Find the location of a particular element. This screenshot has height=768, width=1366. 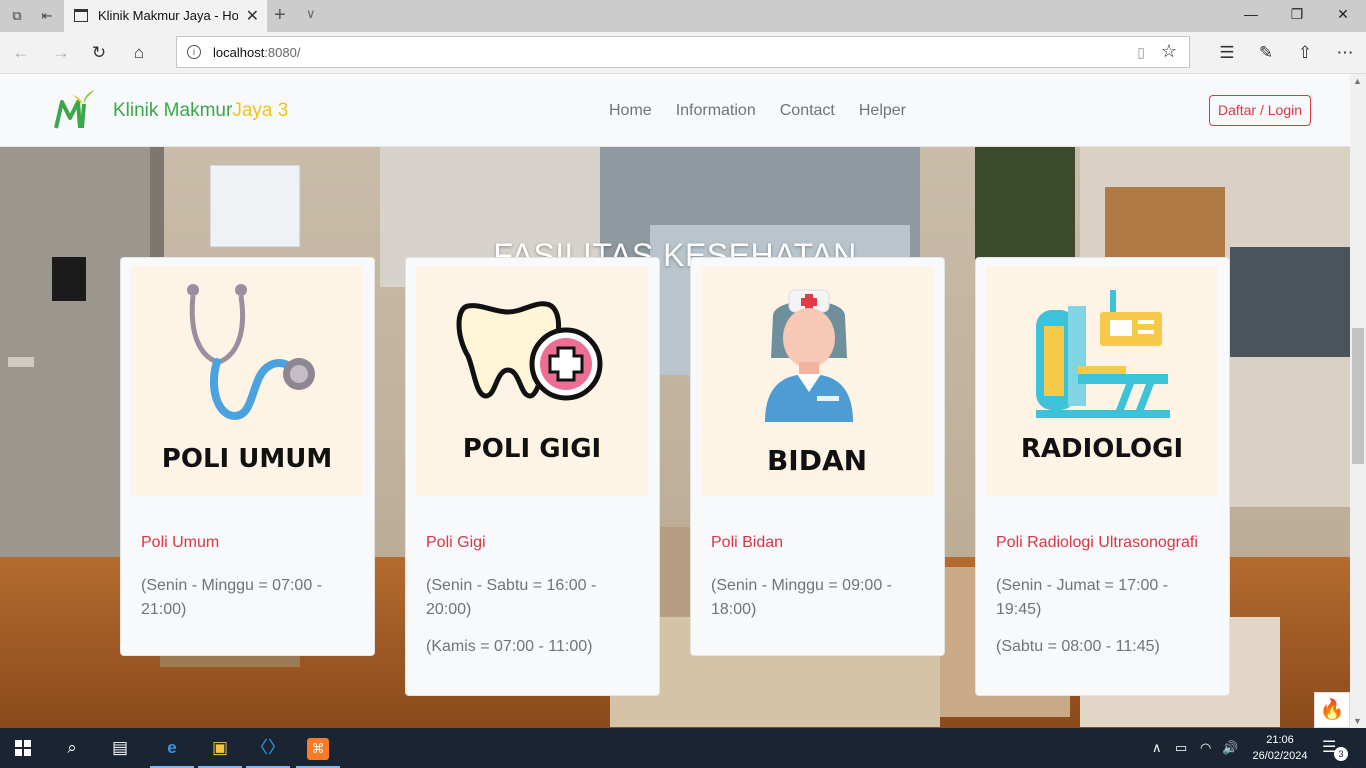

browser-tab-strip: ⧉ ⇤ Klinik Makmur Jaya - Ho ✕ + ∨ — ❐ ✕ is located at coordinates (683, 16).